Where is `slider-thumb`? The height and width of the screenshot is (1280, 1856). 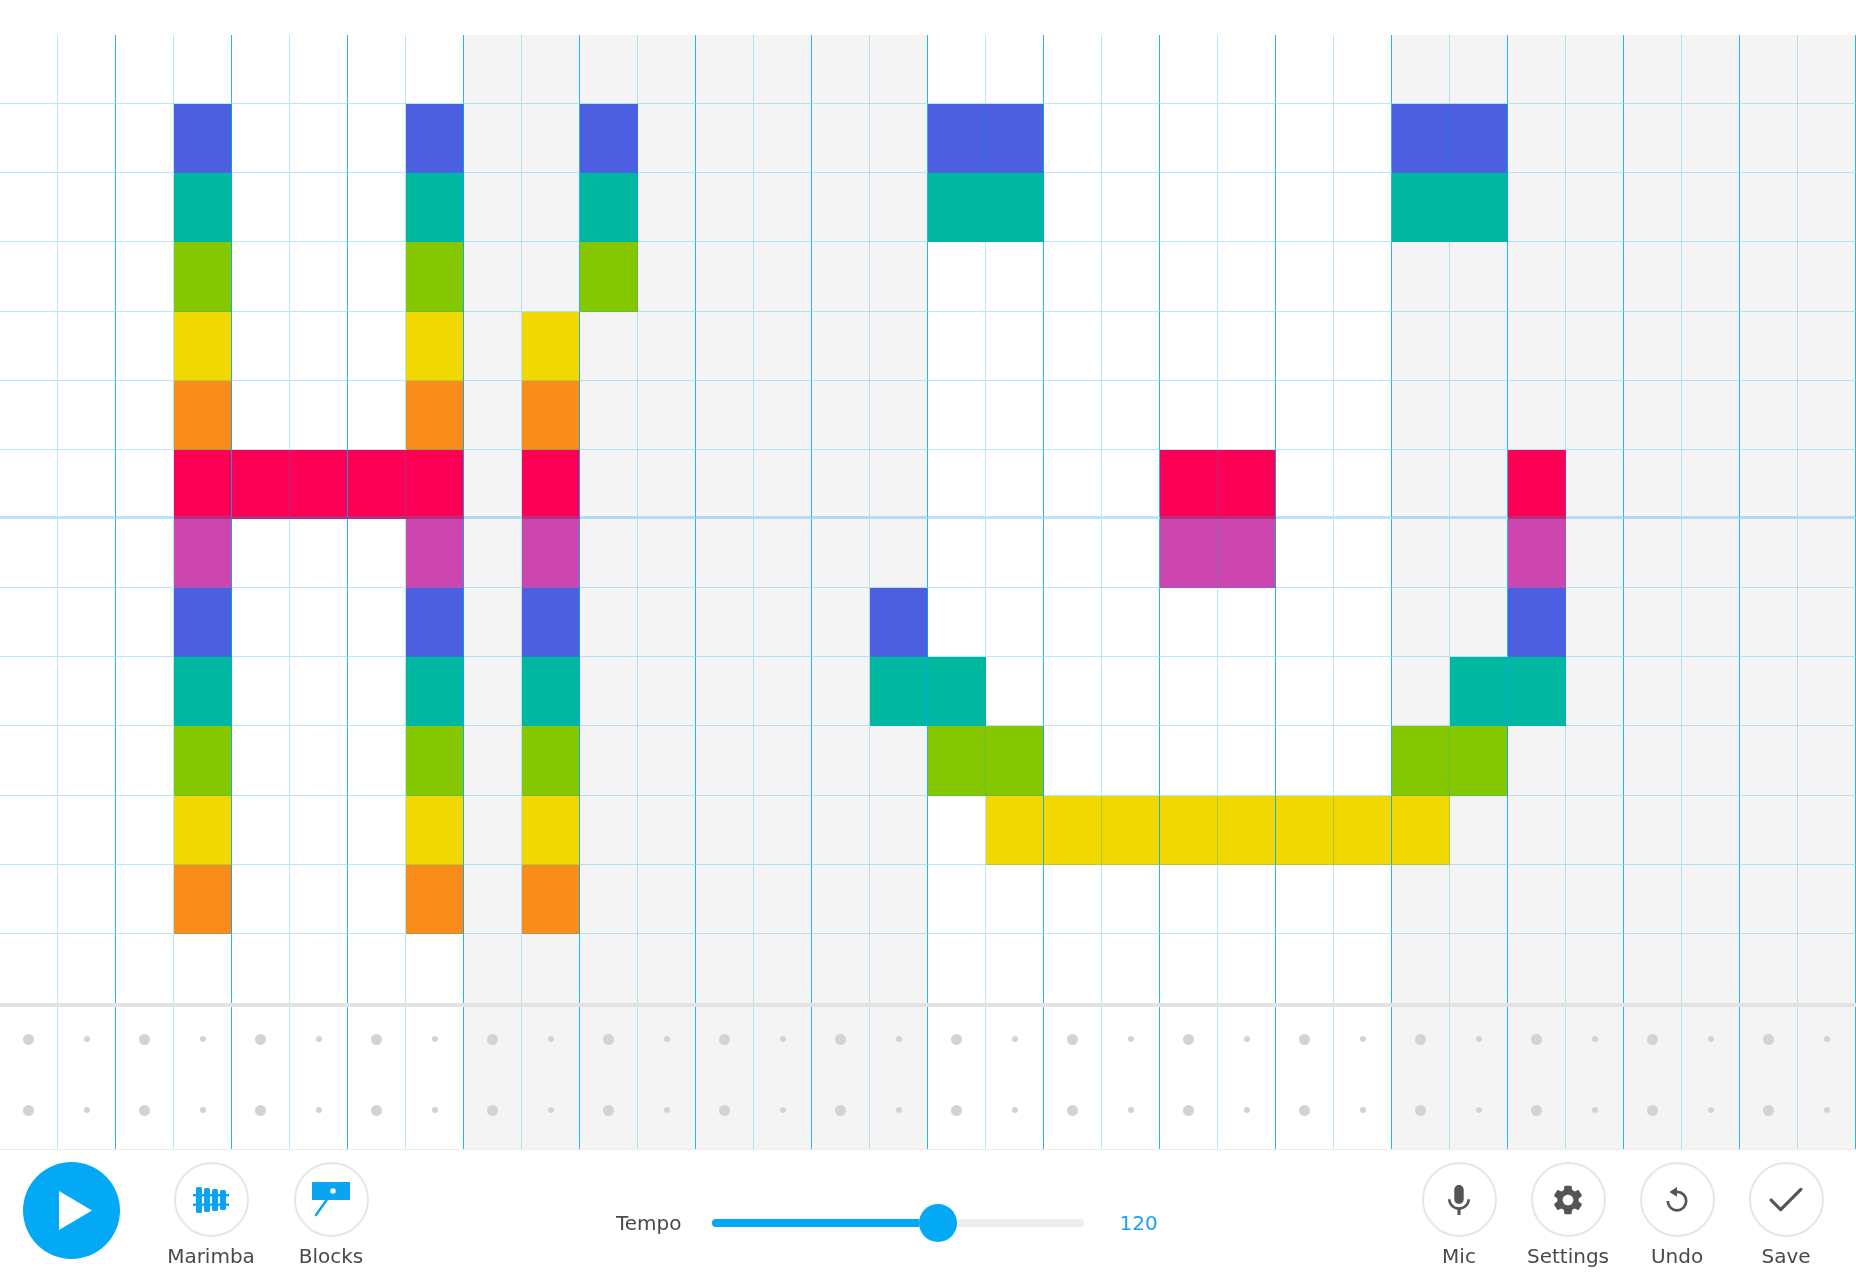 slider-thumb is located at coordinates (938, 1223).